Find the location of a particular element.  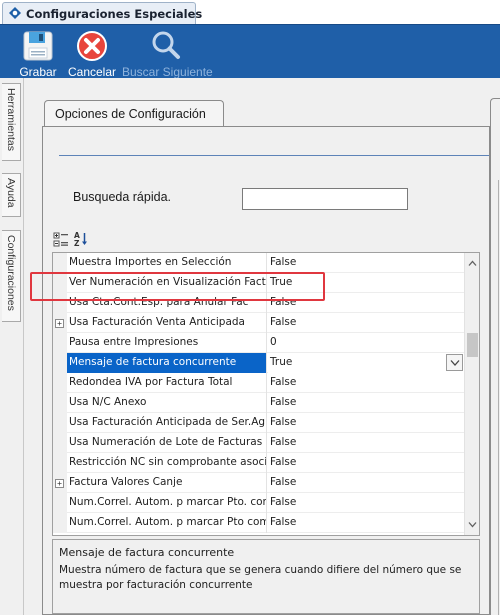

find-next-button: Buscar Siguiente is located at coordinates (167, 53).